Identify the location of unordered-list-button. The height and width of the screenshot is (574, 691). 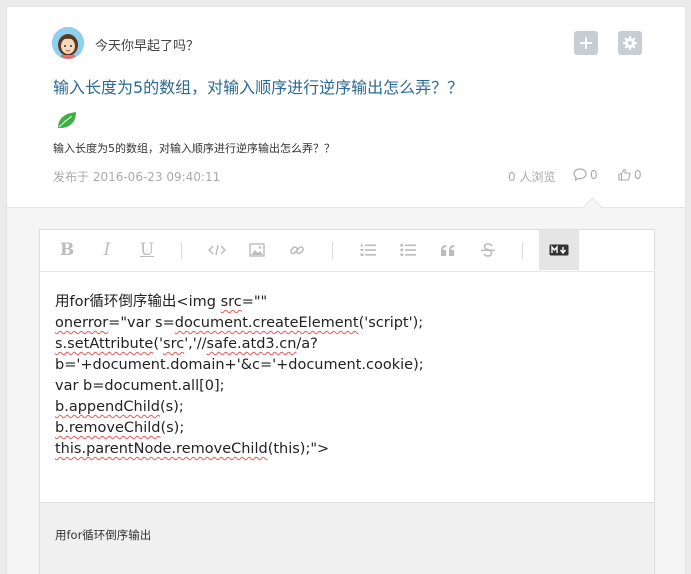
(408, 250).